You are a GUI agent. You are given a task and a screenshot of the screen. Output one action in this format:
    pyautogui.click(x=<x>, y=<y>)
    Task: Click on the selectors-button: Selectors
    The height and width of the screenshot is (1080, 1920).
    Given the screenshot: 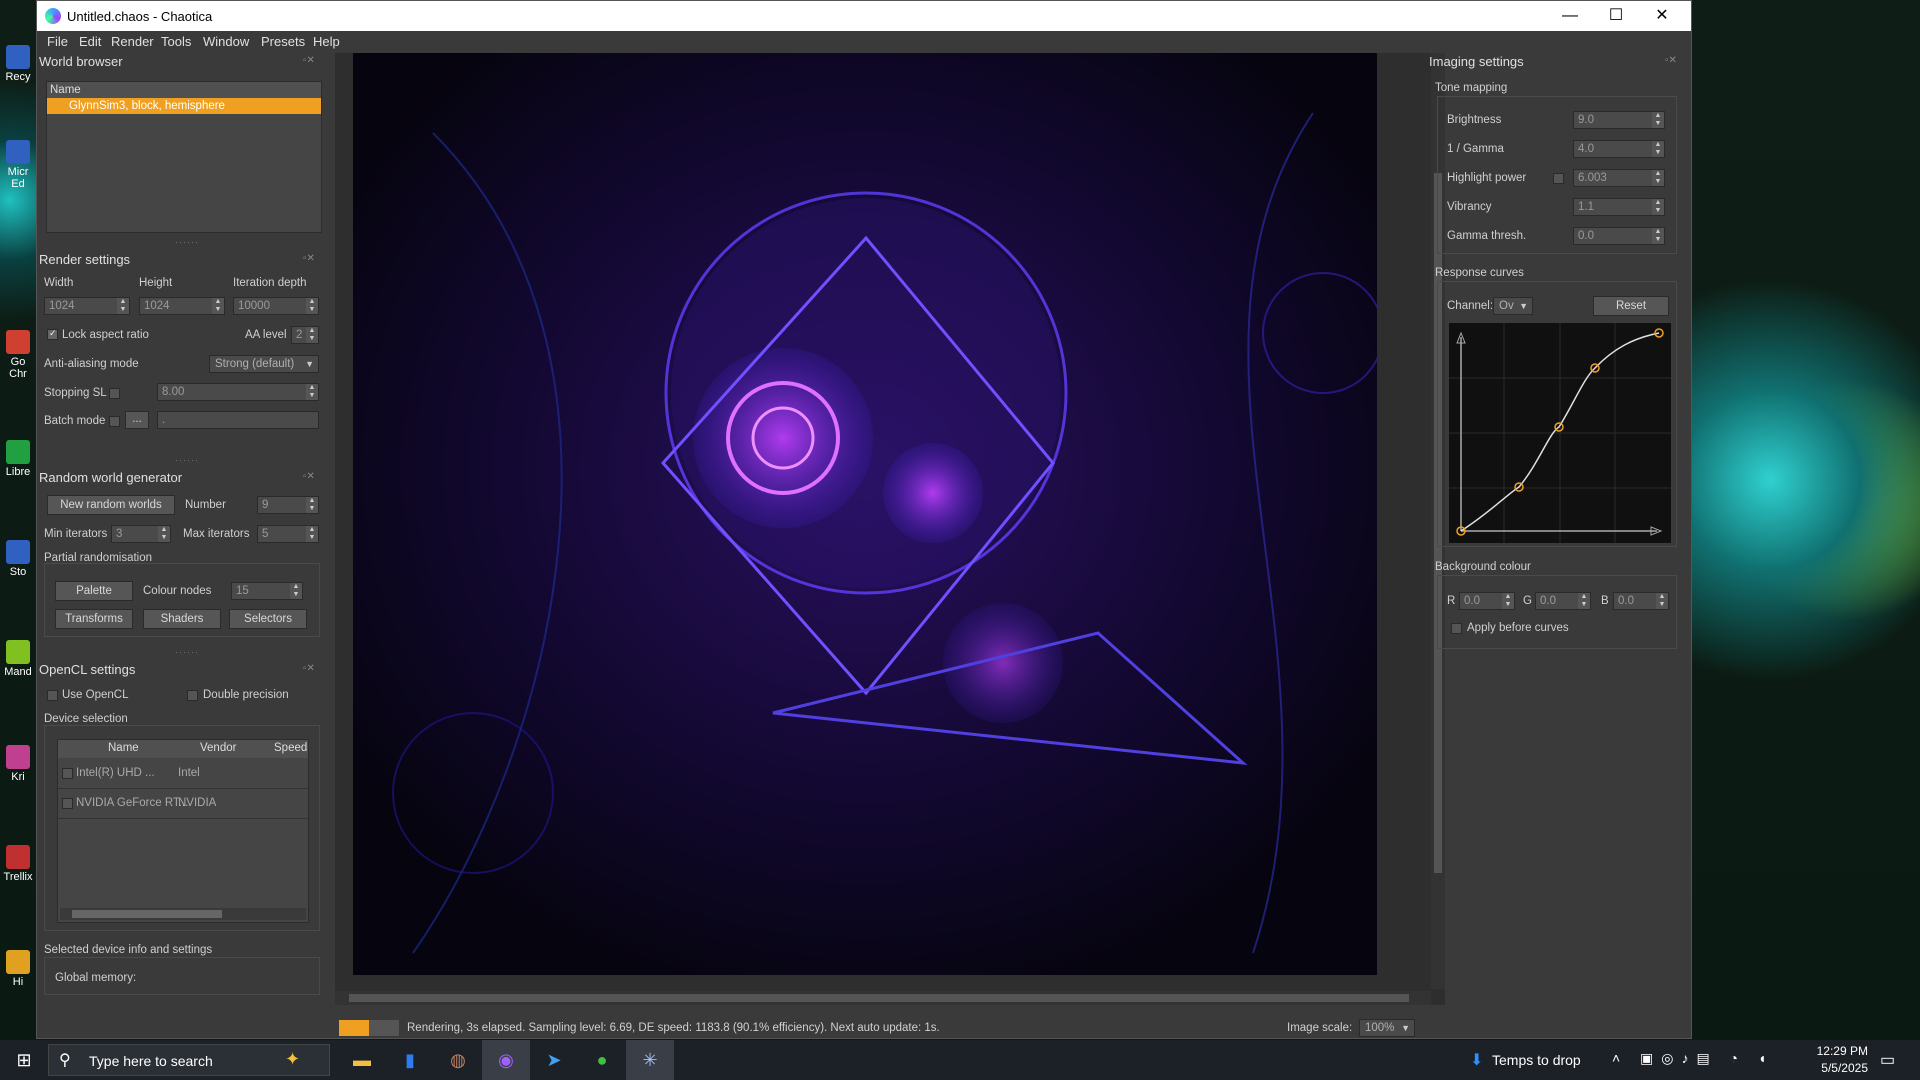 What is the action you would take?
    pyautogui.click(x=268, y=619)
    